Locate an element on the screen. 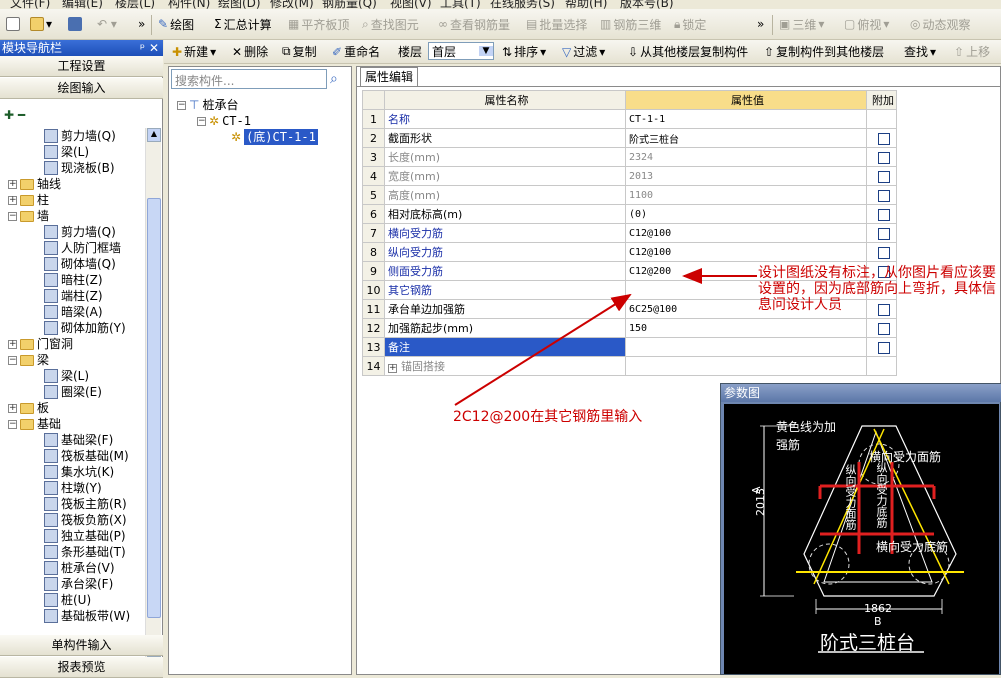 The width and height of the screenshot is (1001, 678). label-v-bottom-rebar: 纵向受力底筋 is located at coordinates (881, 495).